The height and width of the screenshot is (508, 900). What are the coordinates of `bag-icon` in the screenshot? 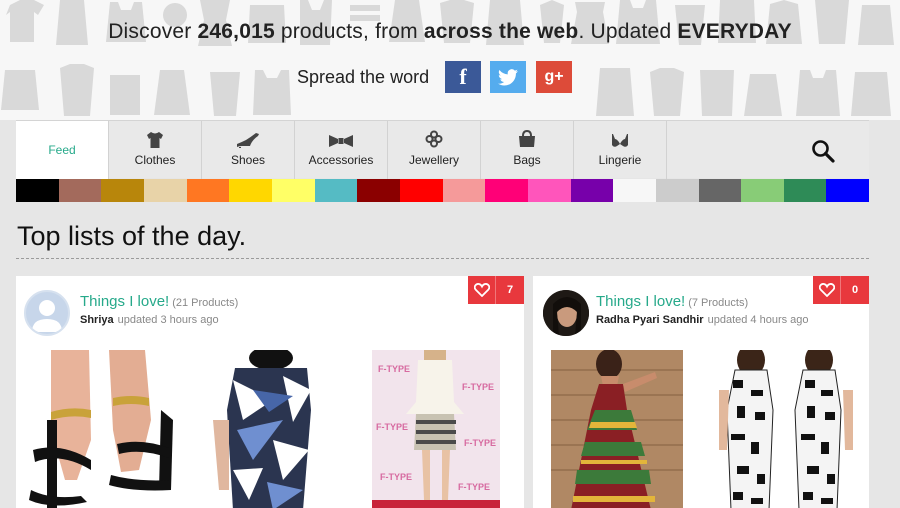 It's located at (527, 138).